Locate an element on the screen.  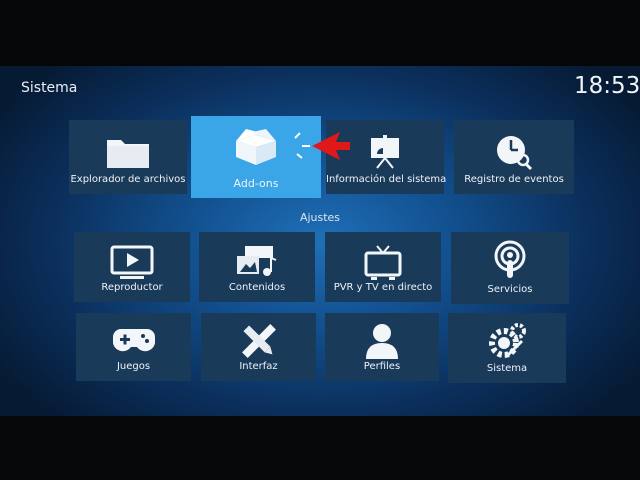
tile-label: Información del sistema is located at coordinates (386, 179).